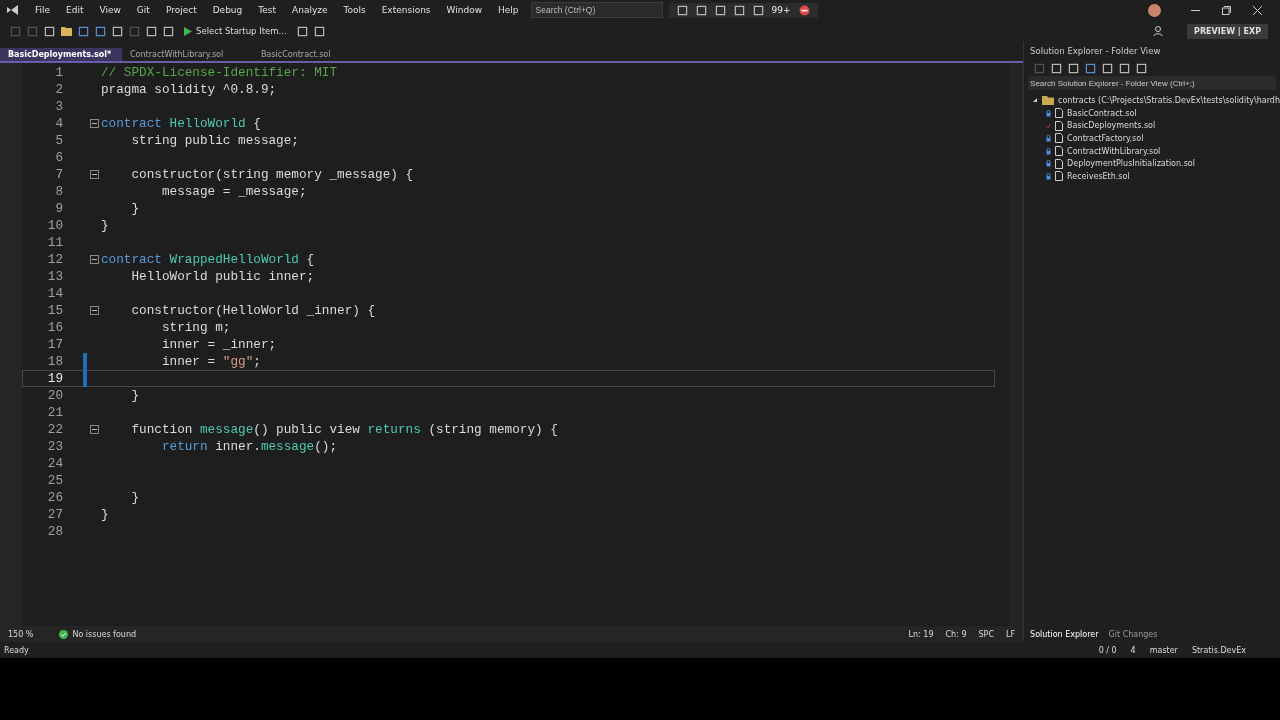  What do you see at coordinates (1159, 31) in the screenshot?
I see `feedback-icon` at bounding box center [1159, 31].